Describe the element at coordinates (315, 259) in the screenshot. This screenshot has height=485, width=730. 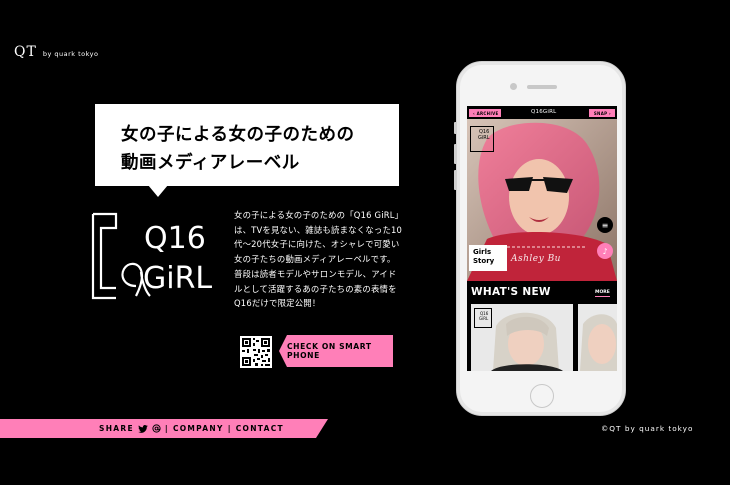
I see `description-line: 女の子たちの動画メディアレーベルです。` at that location.